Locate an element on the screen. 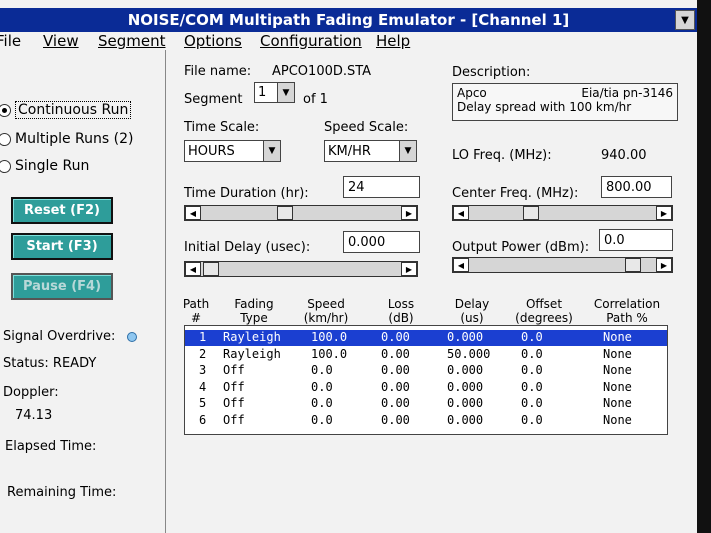 The height and width of the screenshot is (533, 711). segment-of-text: of 1 is located at coordinates (315, 99).